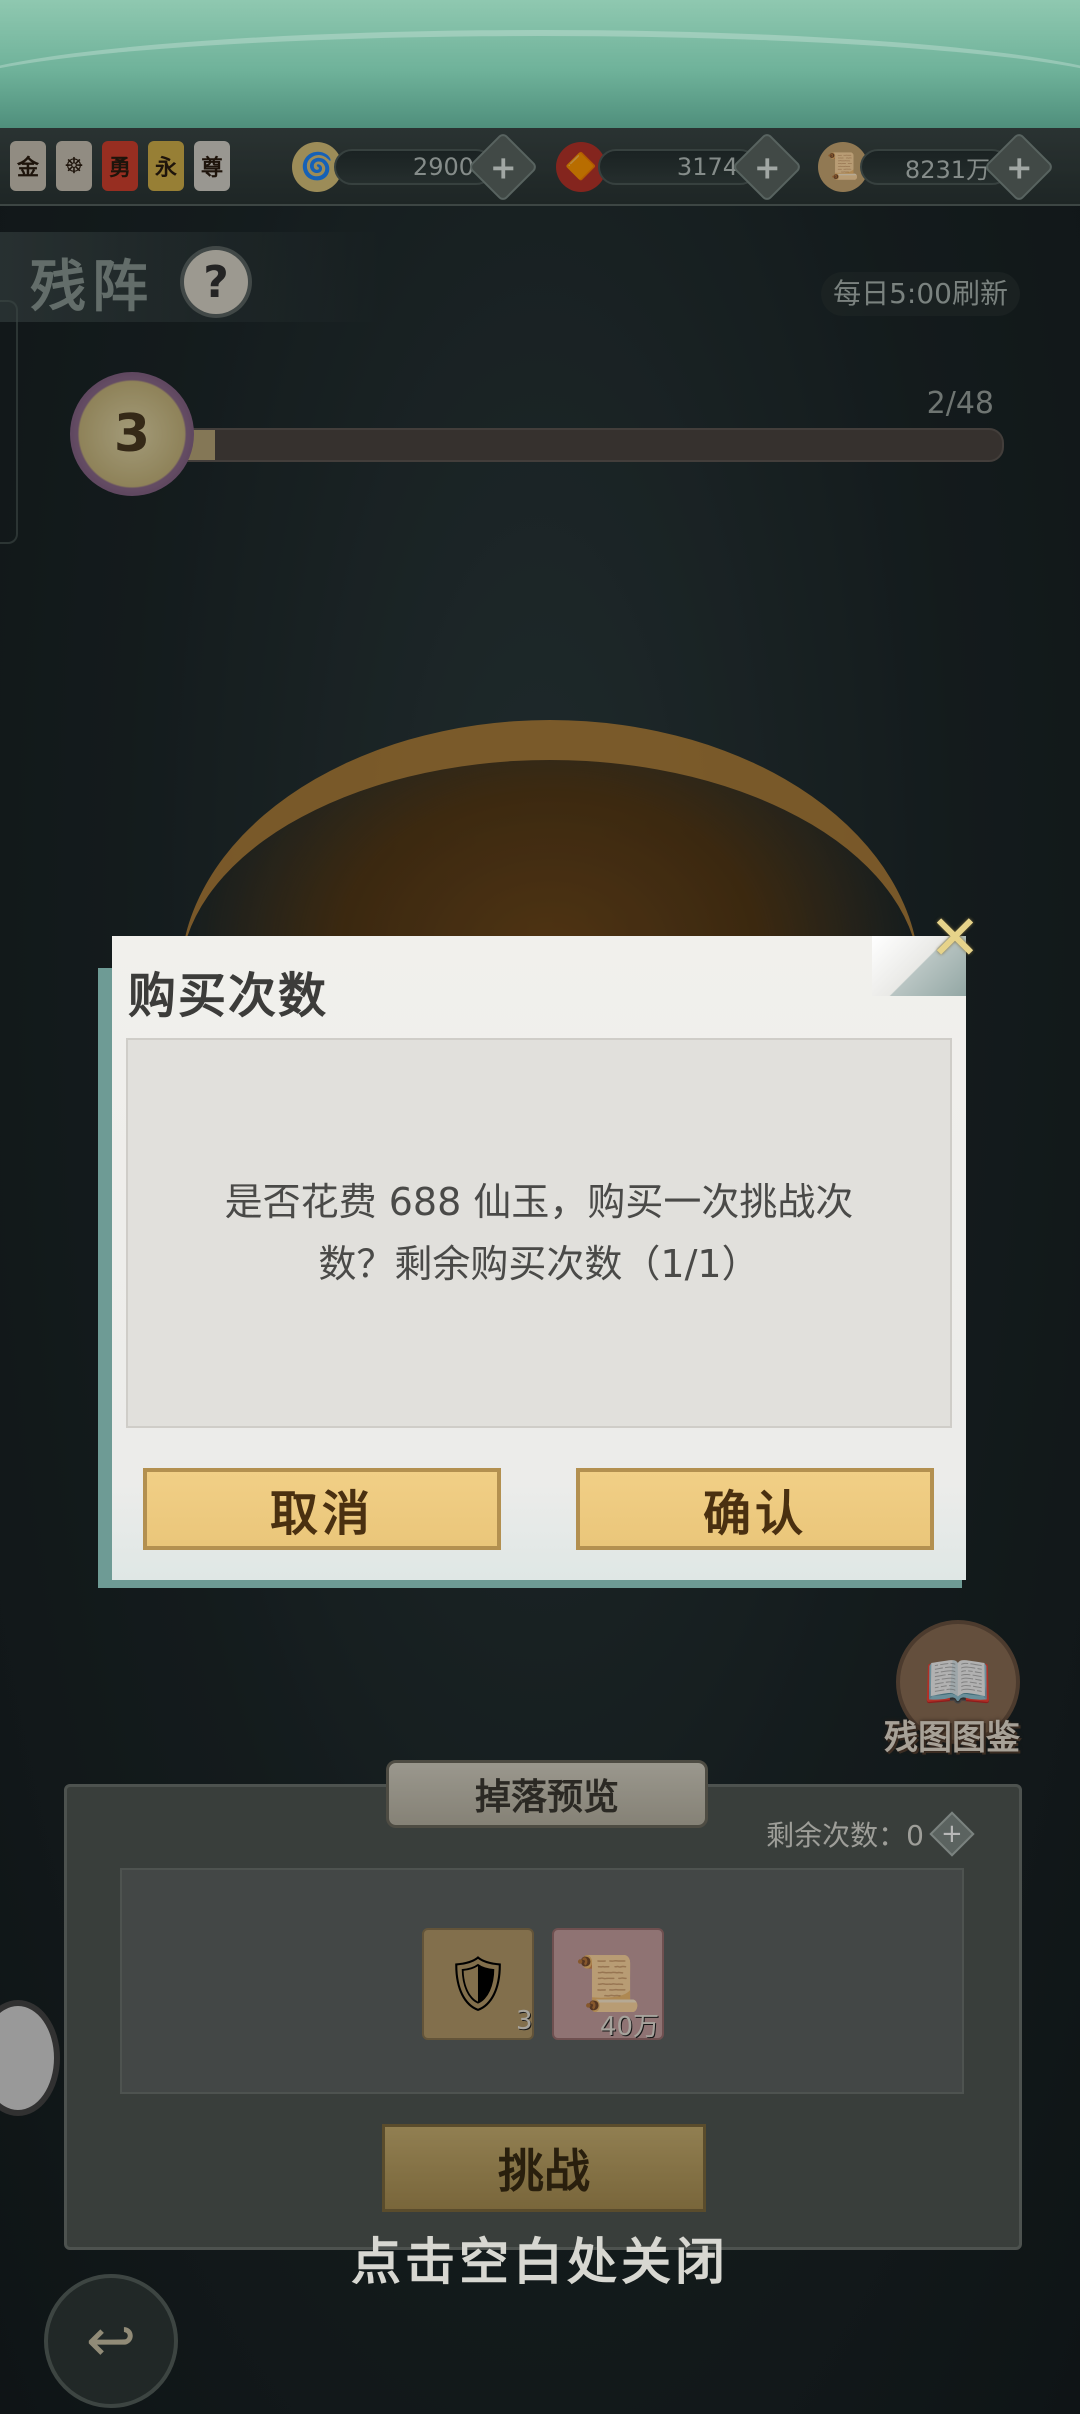 Image resolution: width=1080 pixels, height=2414 pixels. What do you see at coordinates (540, 64) in the screenshot?
I see `top-sky-banner` at bounding box center [540, 64].